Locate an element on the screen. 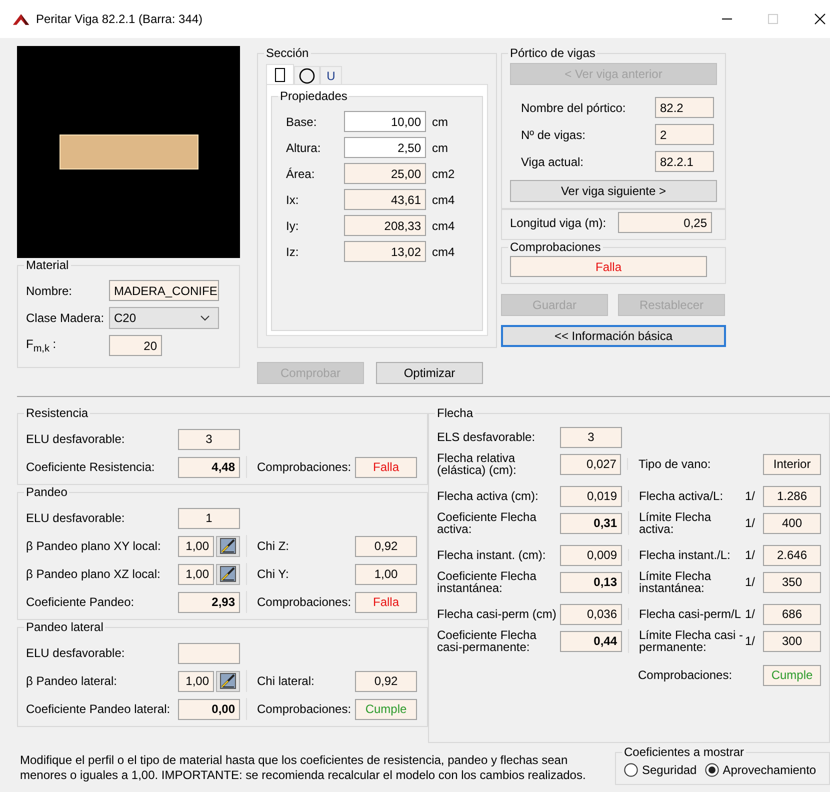 The width and height of the screenshot is (830, 792). field-label: Longitud viga (m): is located at coordinates (559, 223).